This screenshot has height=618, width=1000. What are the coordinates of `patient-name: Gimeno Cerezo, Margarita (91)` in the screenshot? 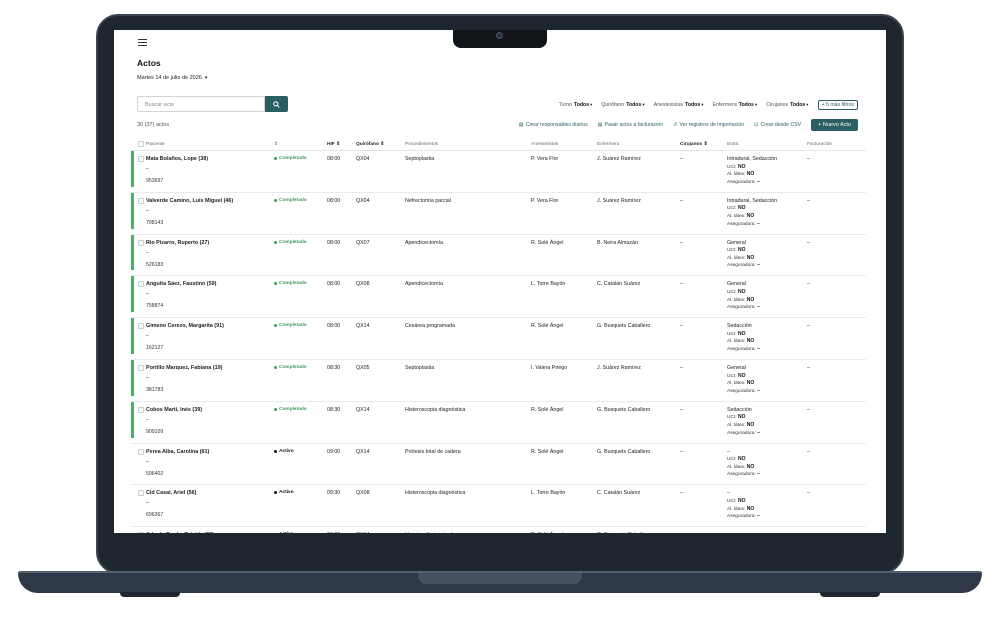 It's located at (210, 326).